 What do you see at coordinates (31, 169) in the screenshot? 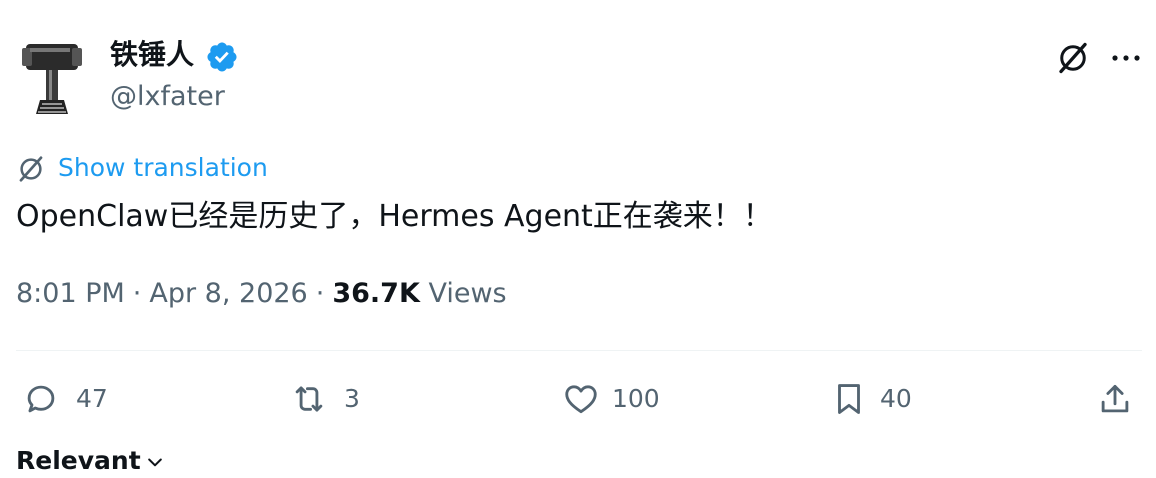
I see `translate-icon` at bounding box center [31, 169].